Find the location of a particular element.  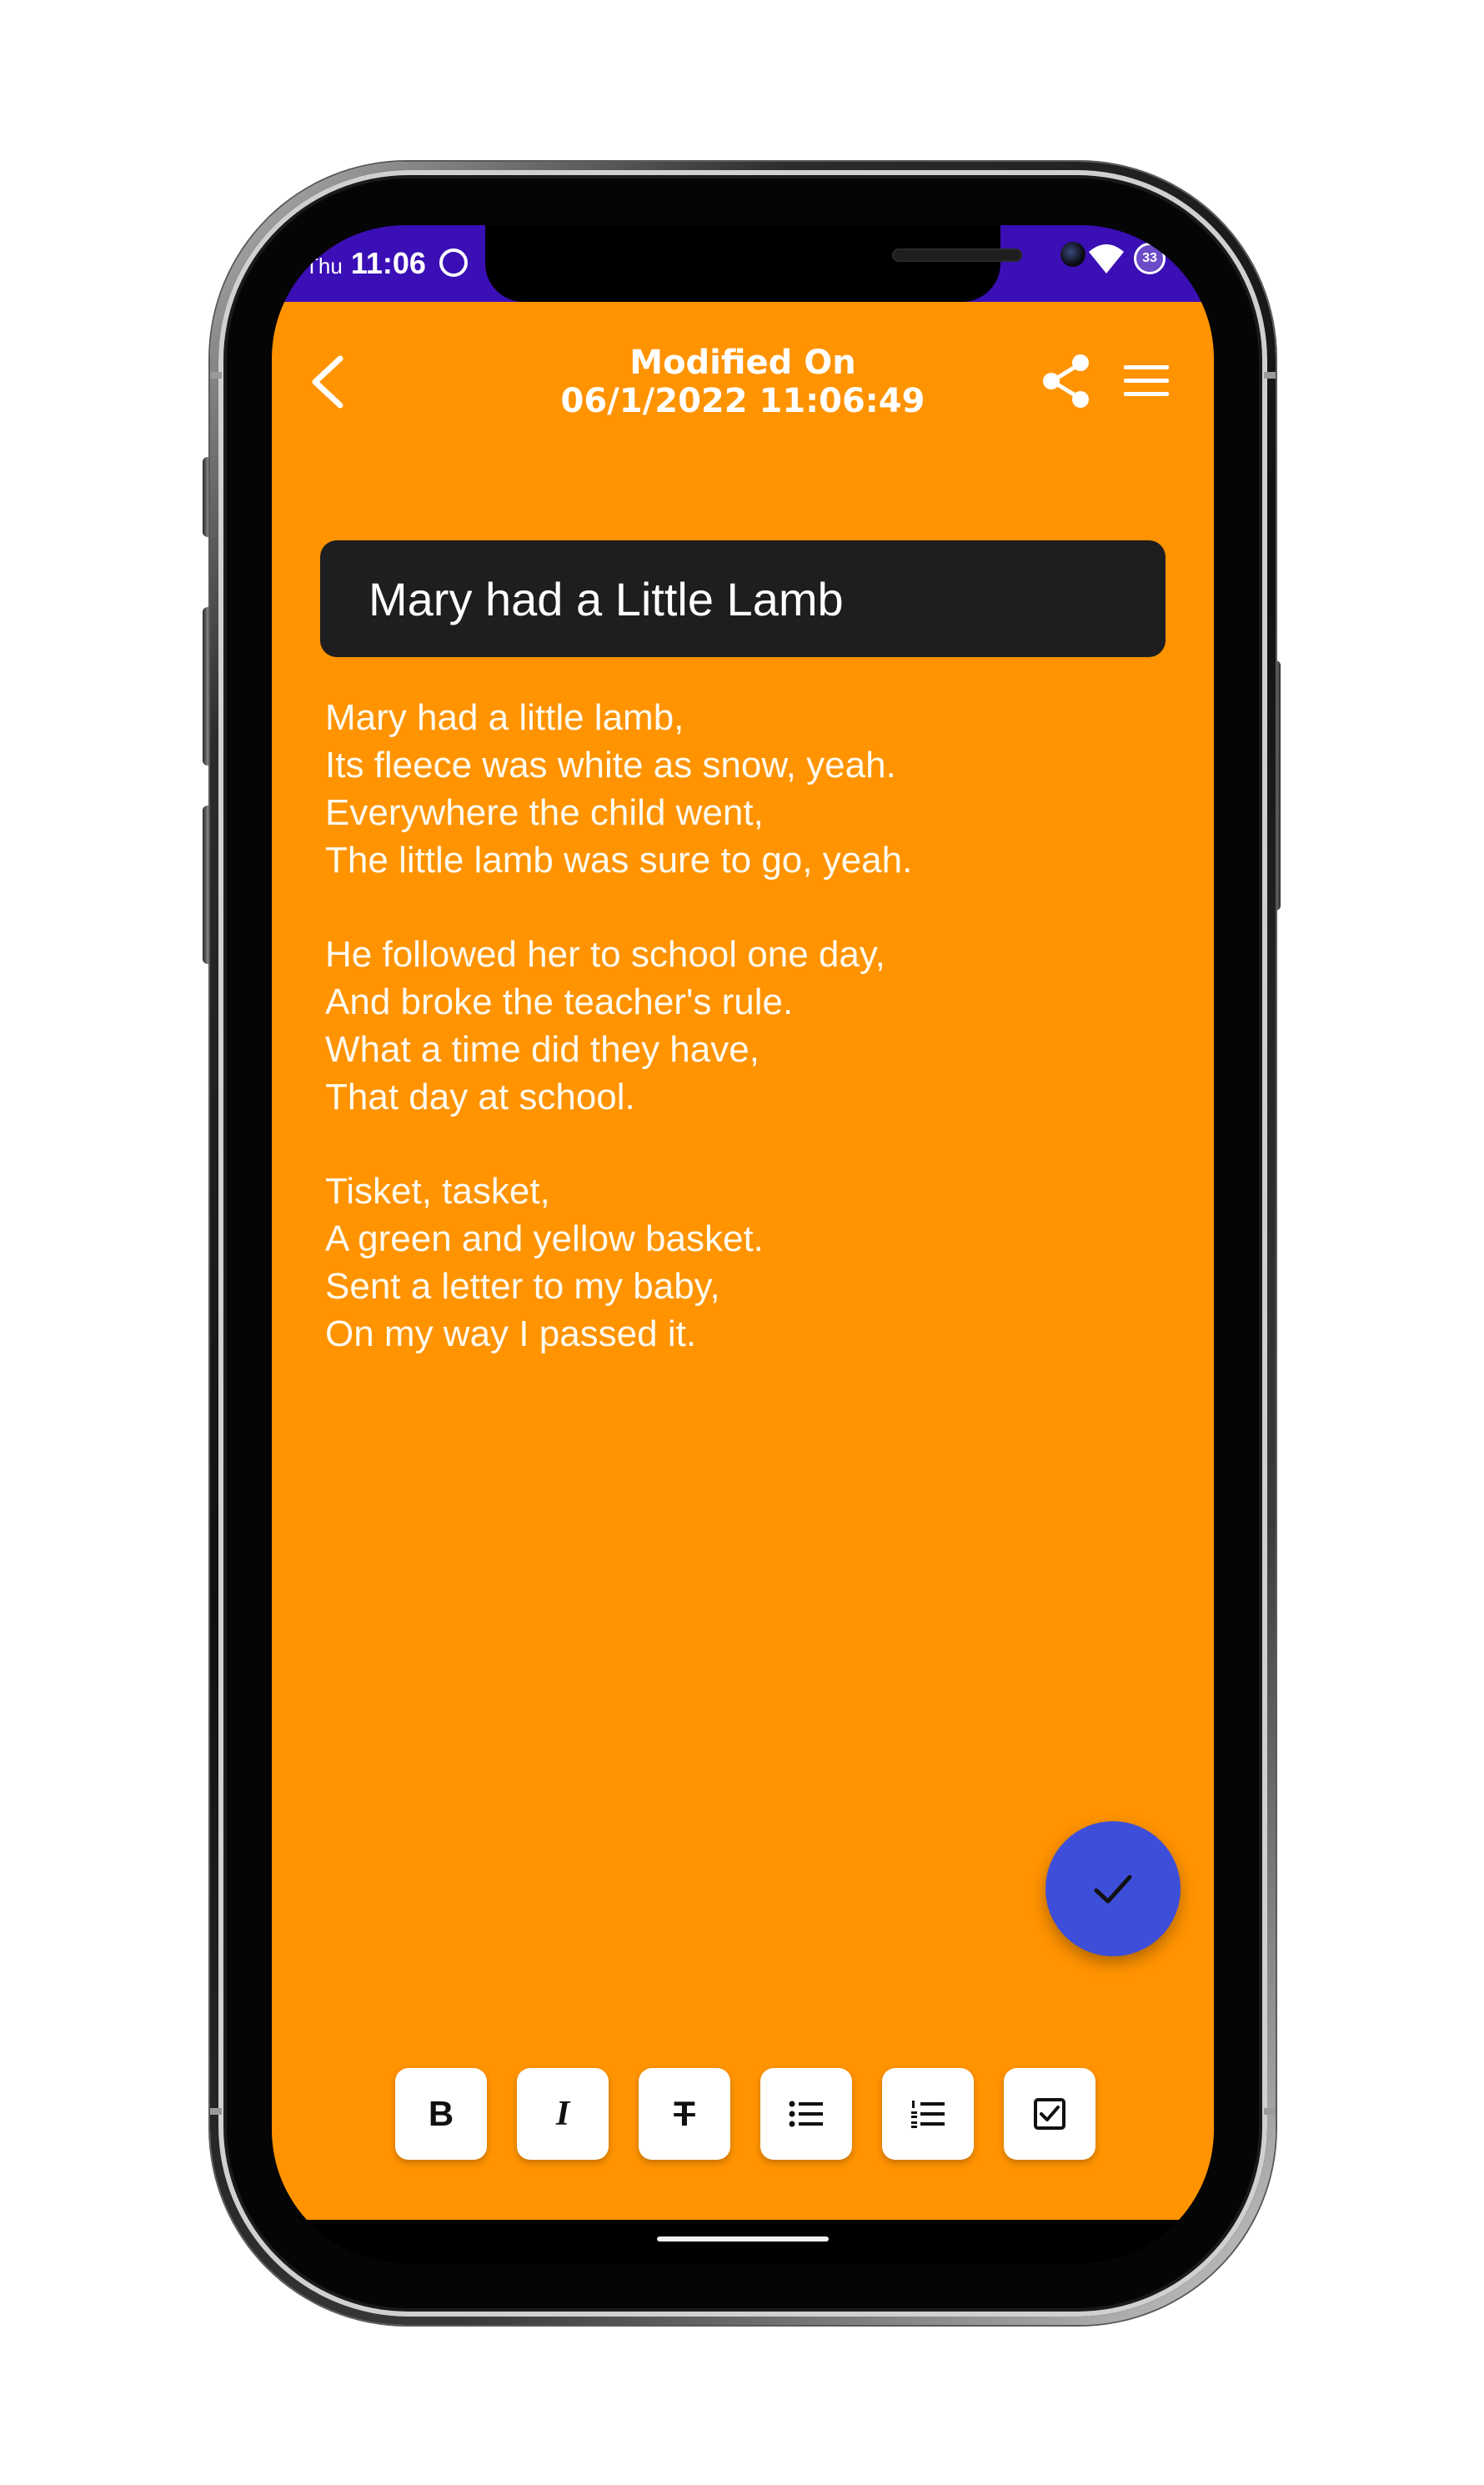

hamburger-menu-icon is located at coordinates (1146, 381).